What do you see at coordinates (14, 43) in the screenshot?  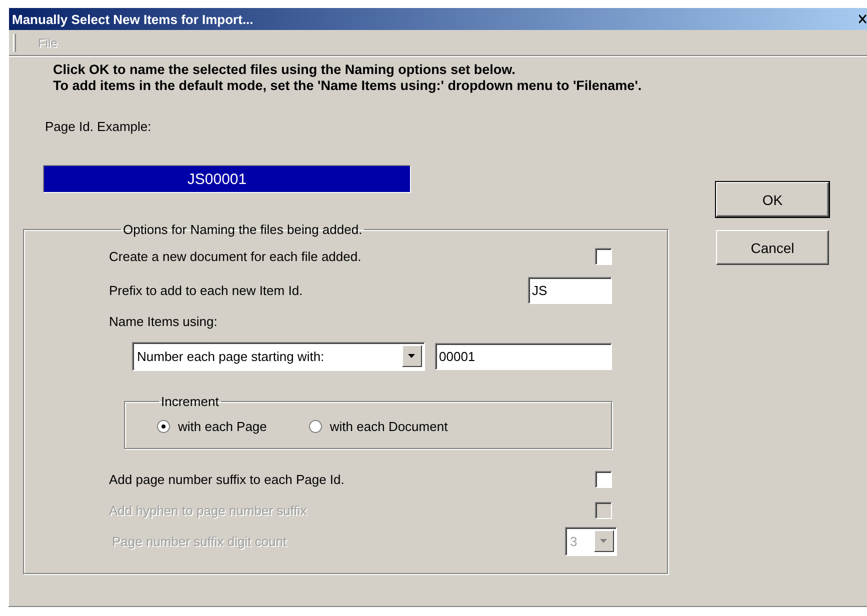 I see `toolbar-grip` at bounding box center [14, 43].